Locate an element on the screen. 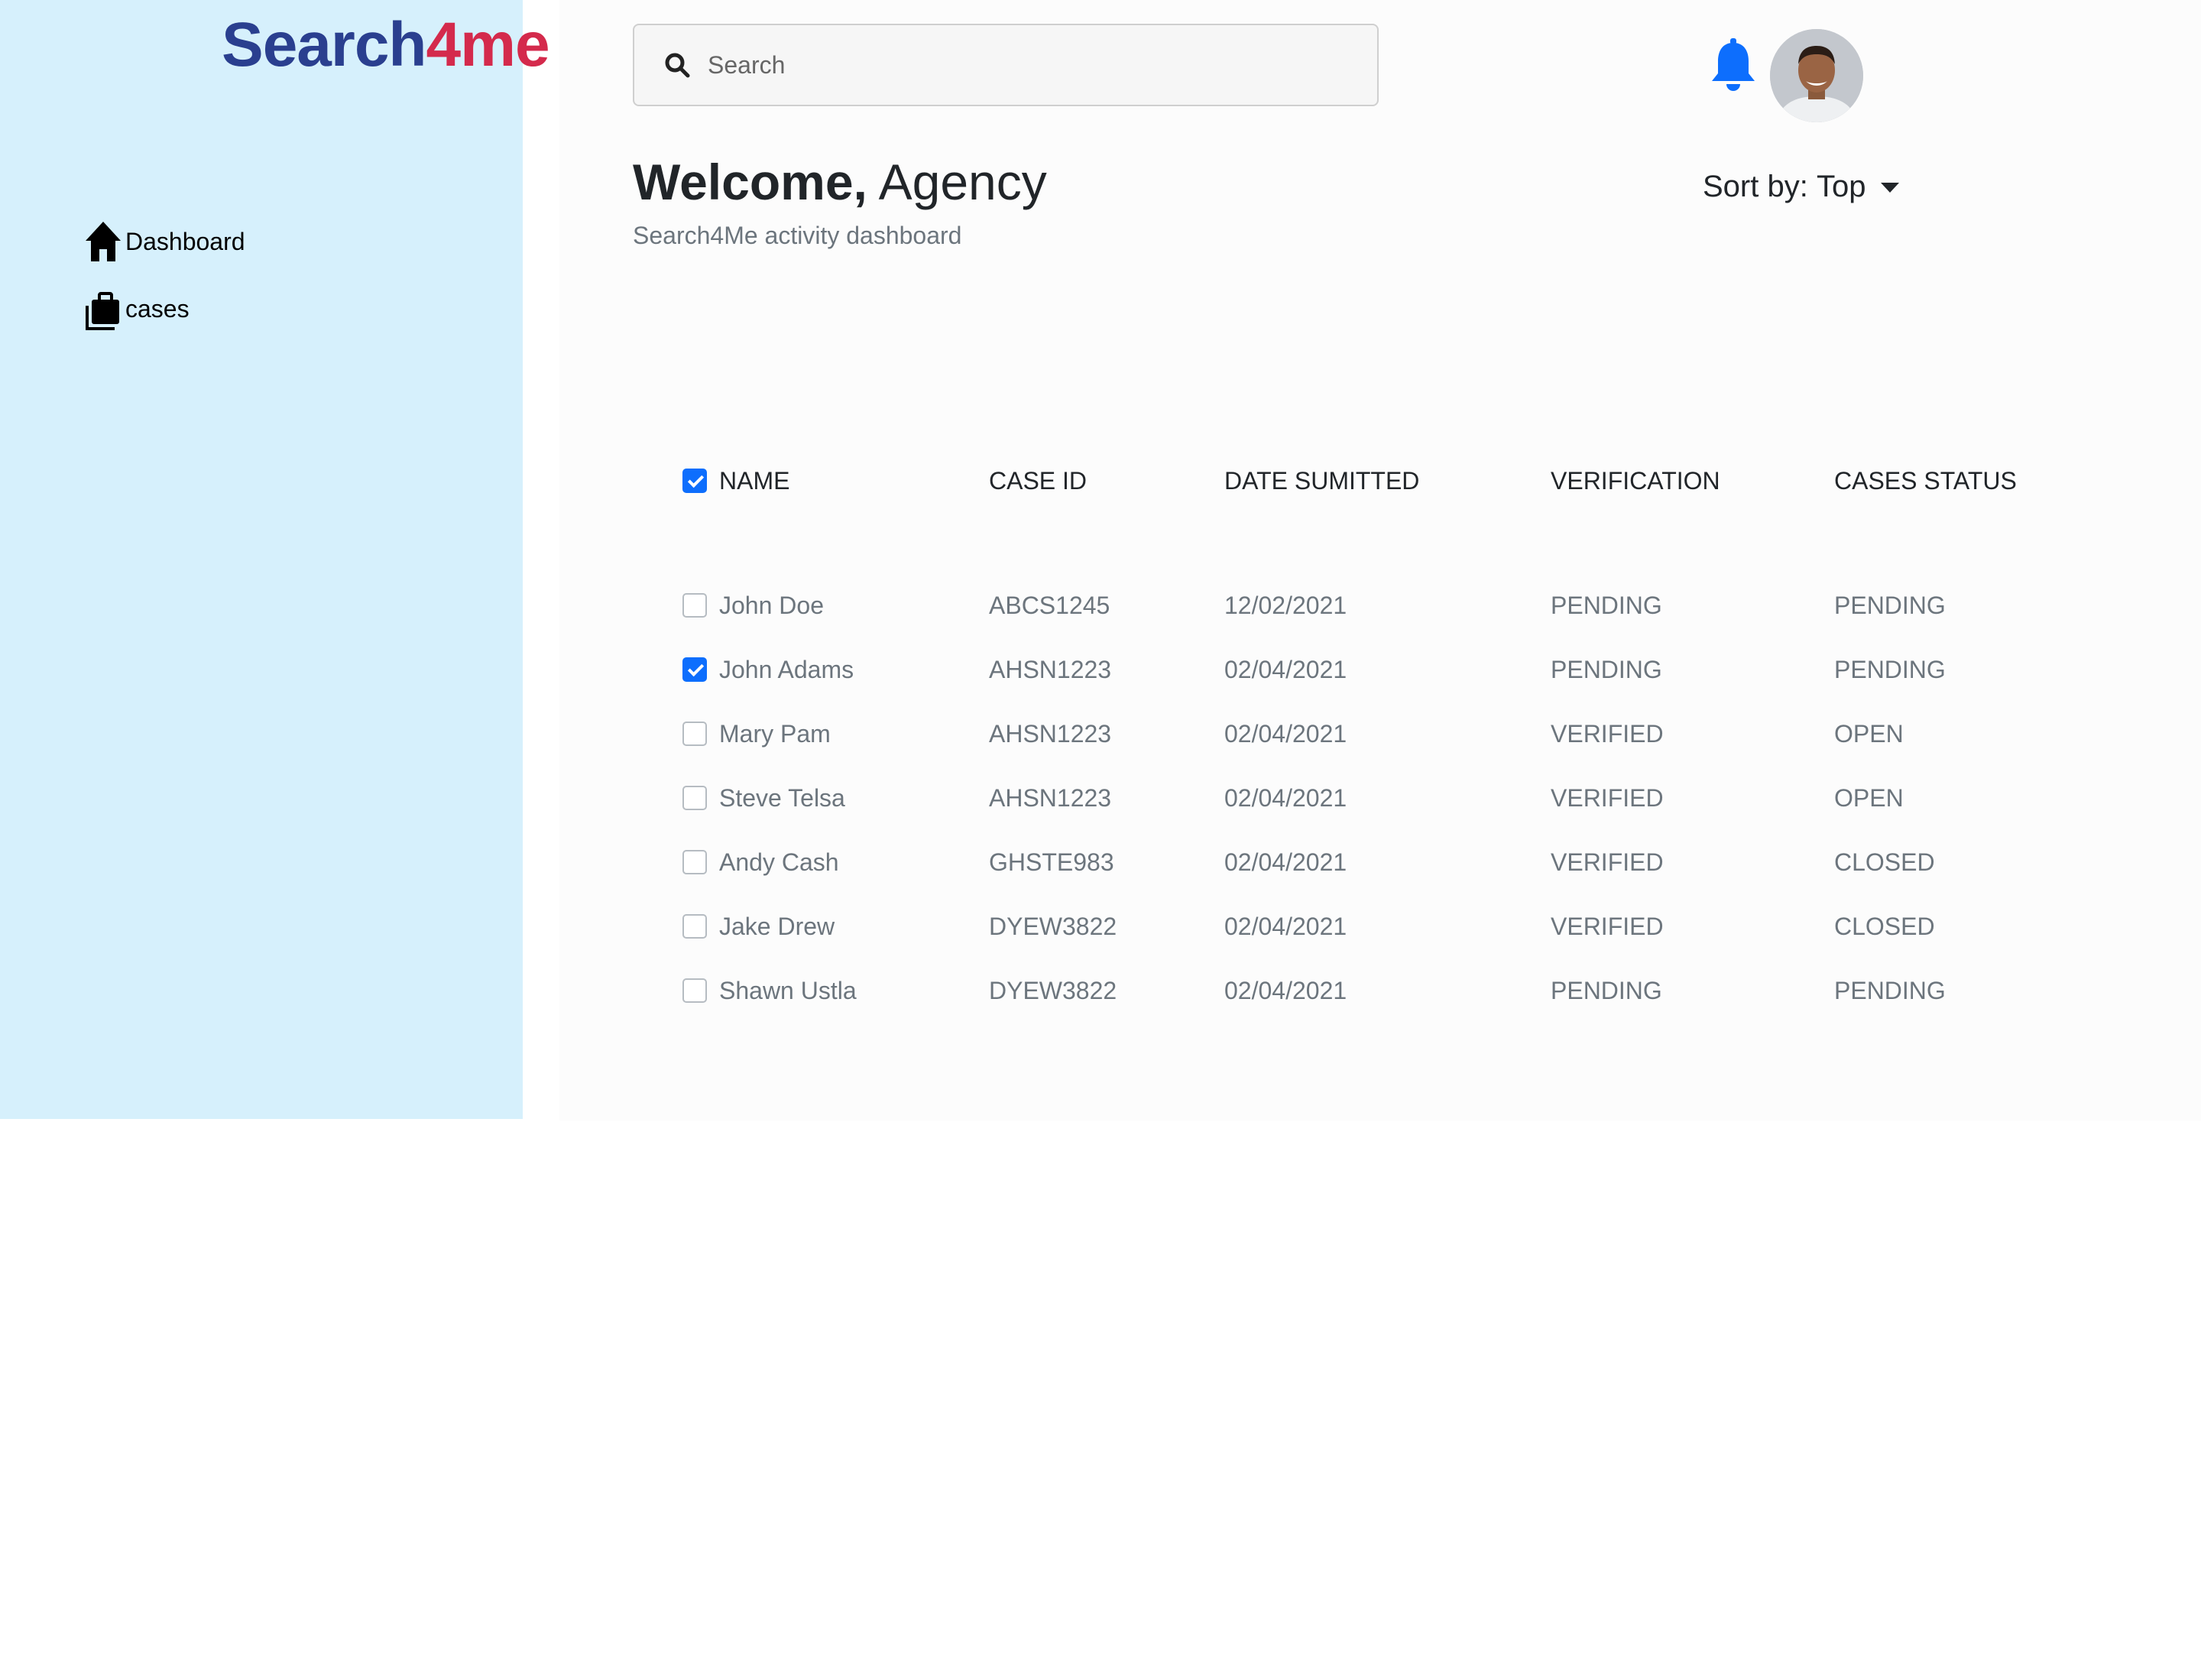 This screenshot has width=2201, height=1680. column-header-date: DATE SUMITTED is located at coordinates (1321, 481).